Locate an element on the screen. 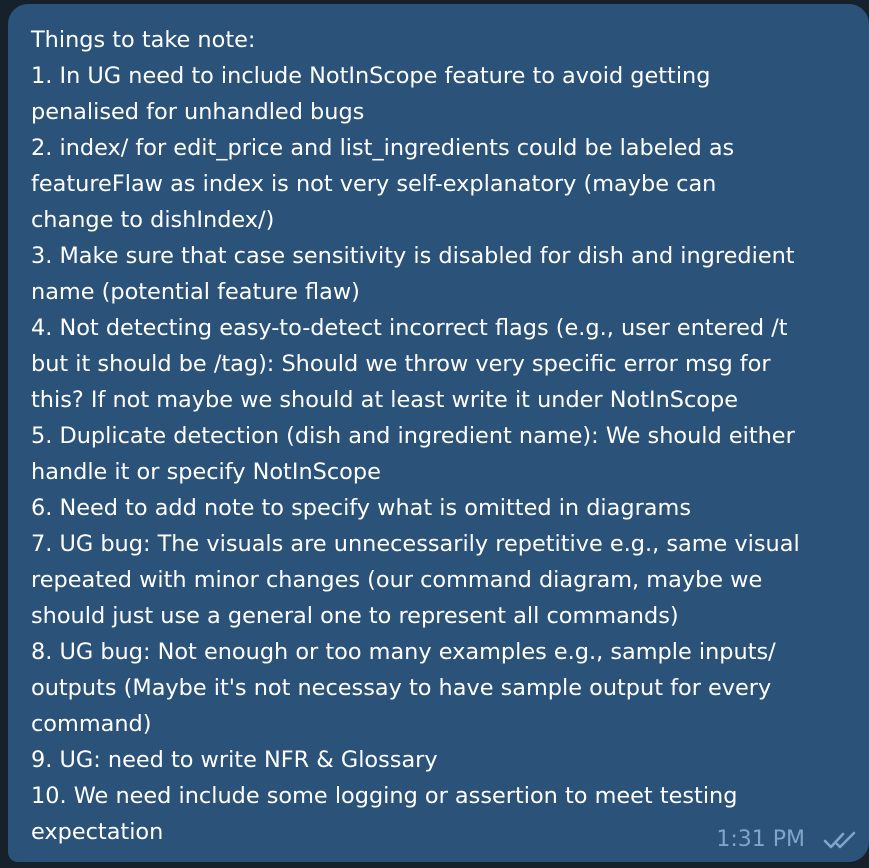  message-time: 1:31 PM is located at coordinates (760, 839).